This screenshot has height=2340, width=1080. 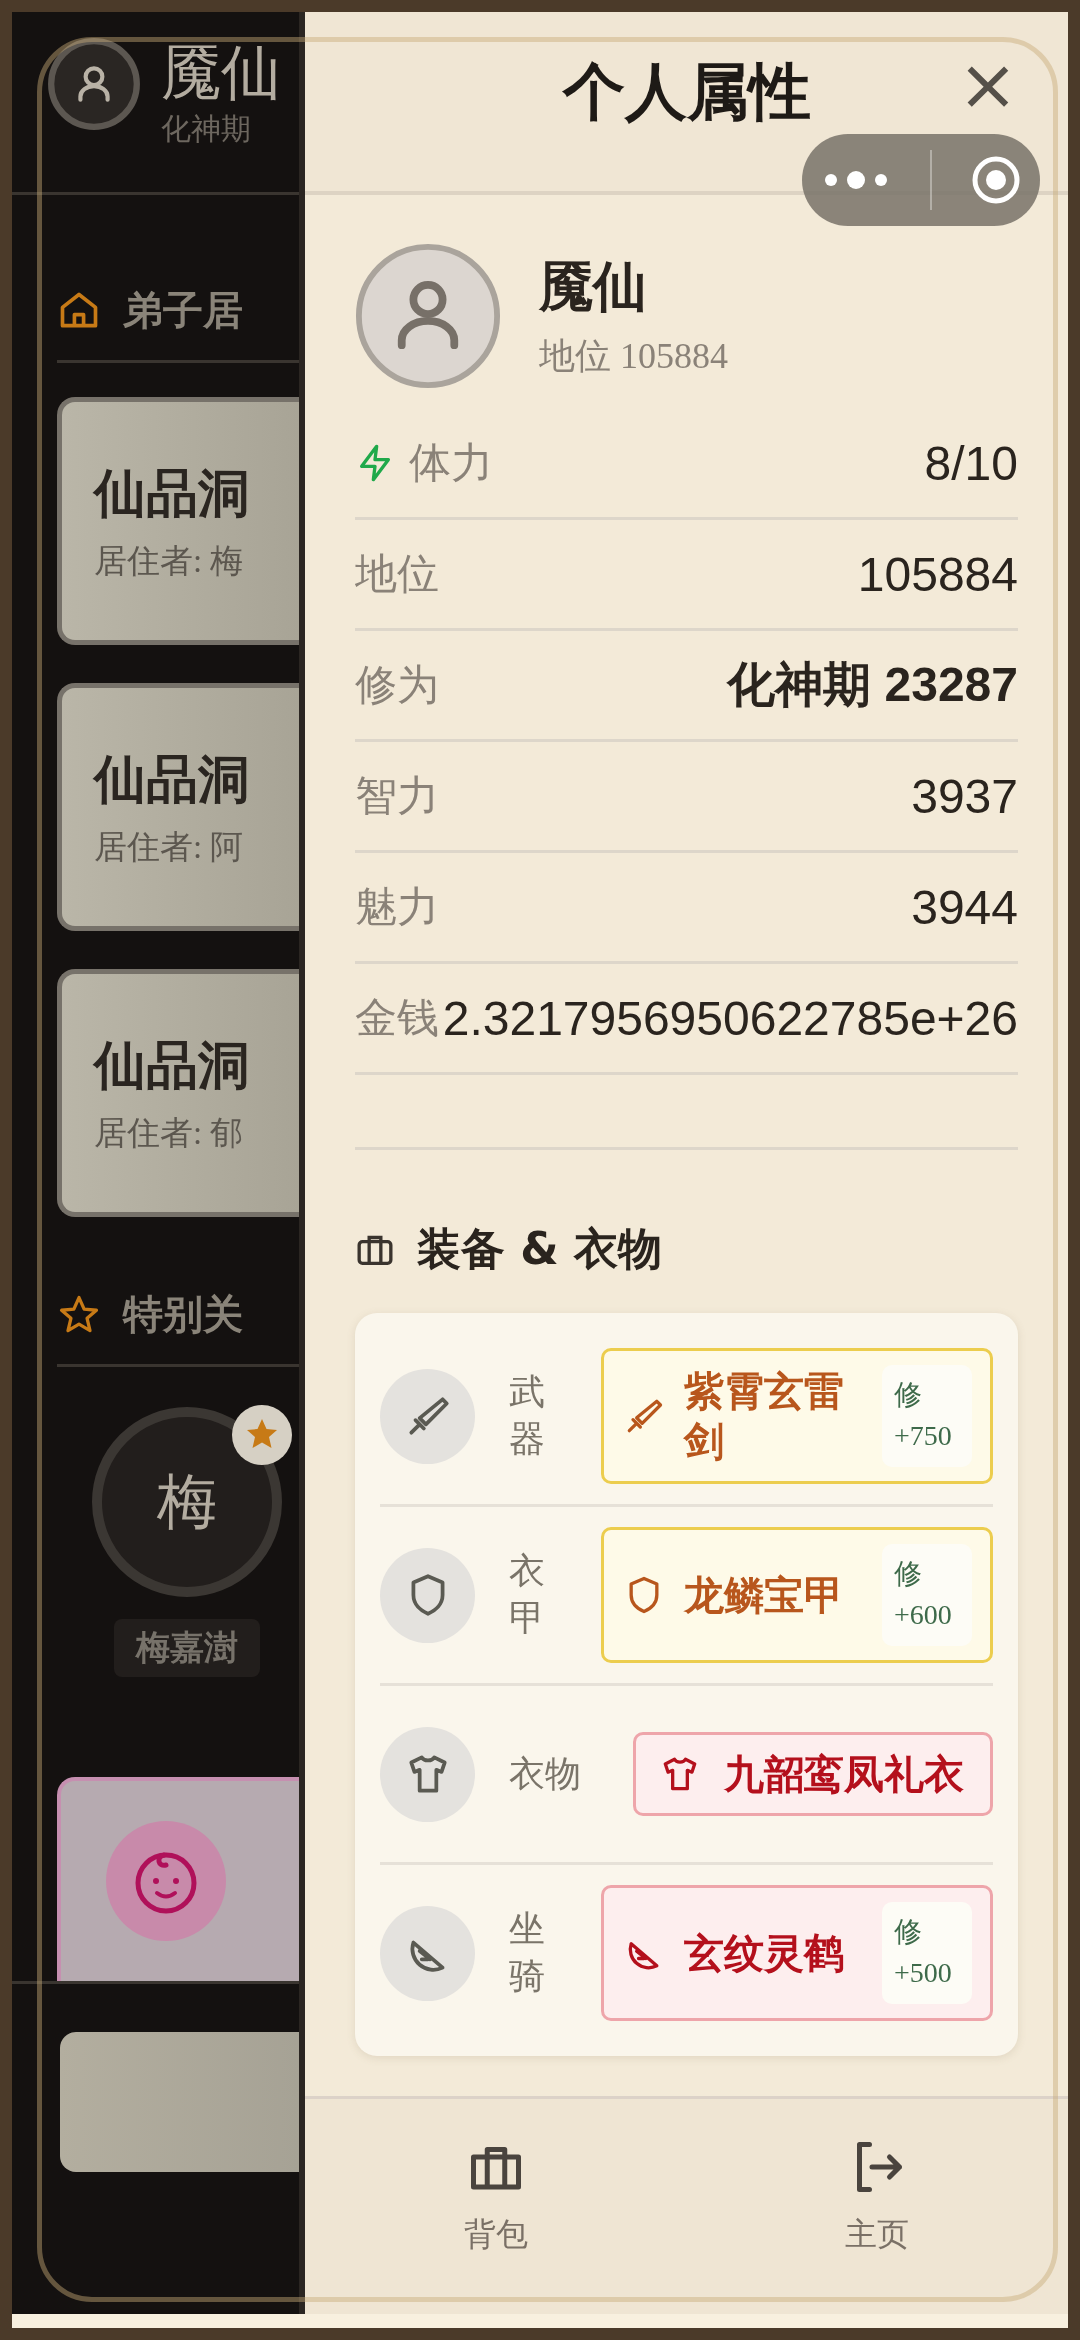 What do you see at coordinates (730, 1018) in the screenshot?
I see `stat-value: 2.3217956950622785e+26` at bounding box center [730, 1018].